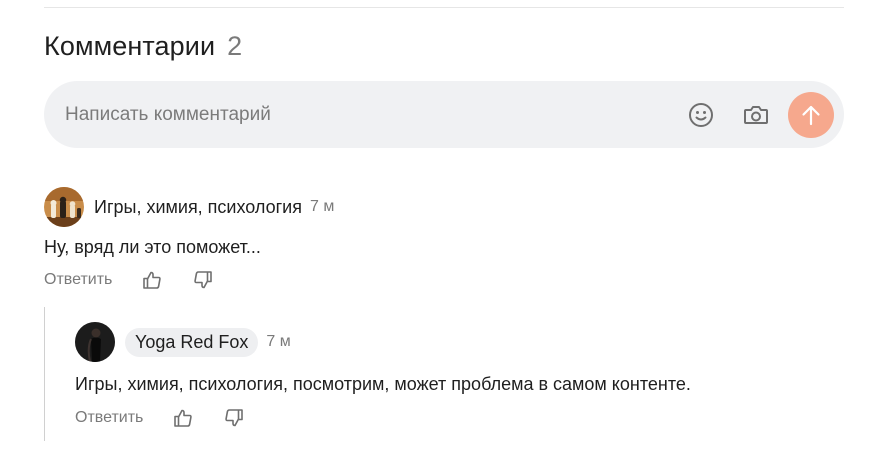 Image resolution: width=882 pixels, height=453 pixels. I want to click on comment-input, so click(345, 114).